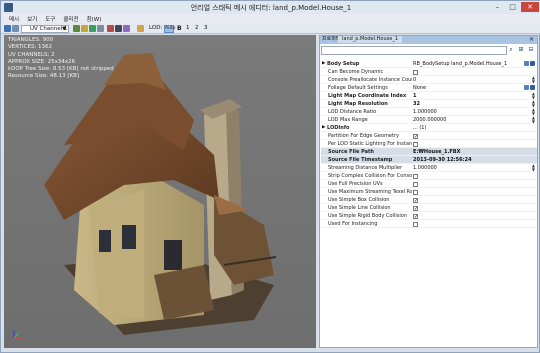  Describe the element at coordinates (468, 104) in the screenshot. I see `property-value: 32` at that location.